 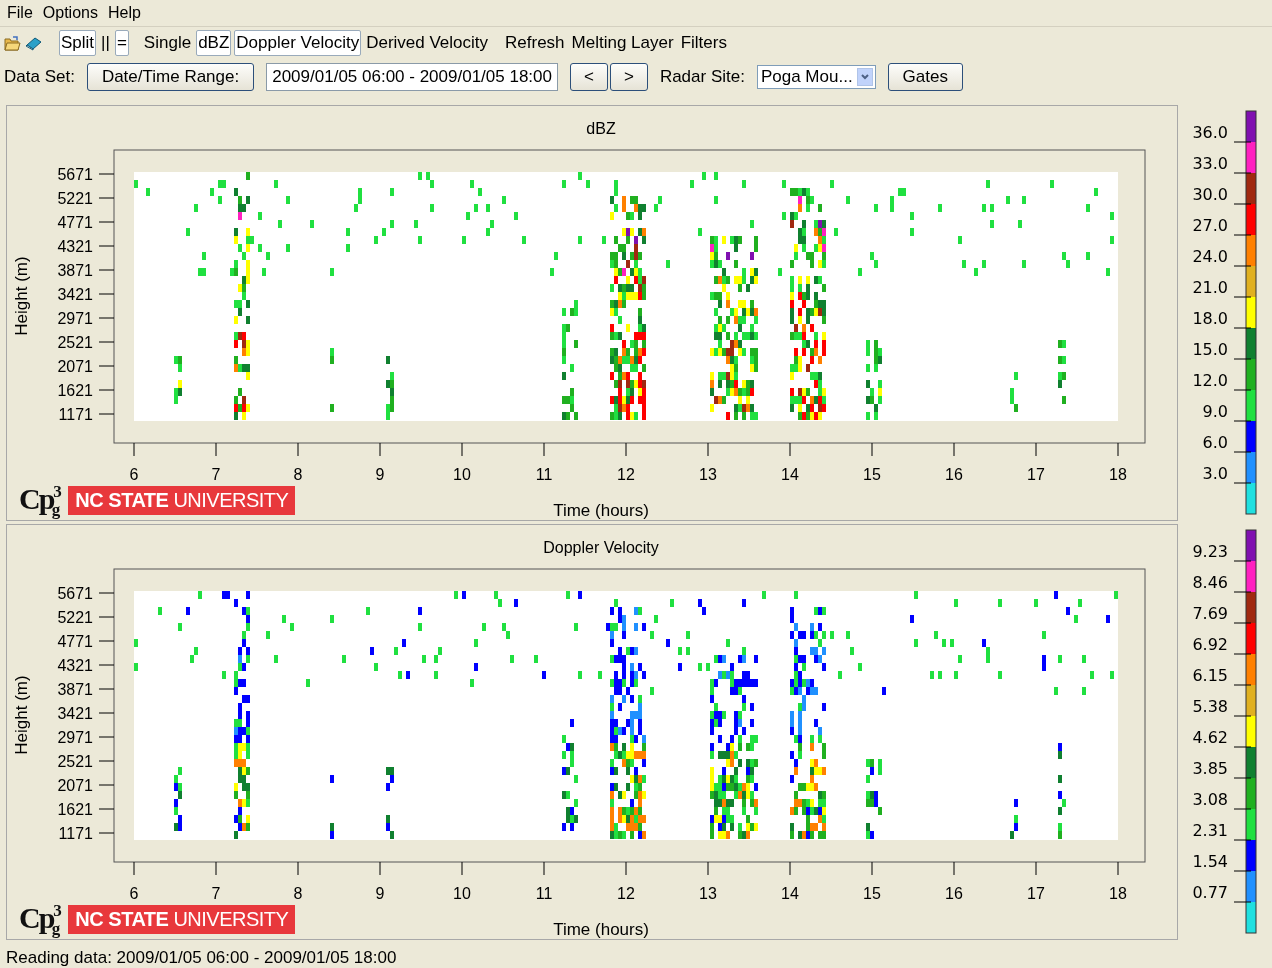 What do you see at coordinates (427, 43) in the screenshot?
I see `toolbar-toggle: Derived Velocity` at bounding box center [427, 43].